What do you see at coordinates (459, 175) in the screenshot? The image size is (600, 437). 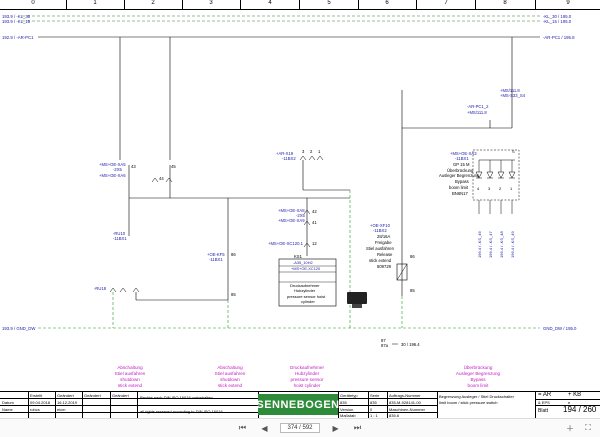 I see `label-ubr2: Ausleger Begrenzung` at bounding box center [459, 175].